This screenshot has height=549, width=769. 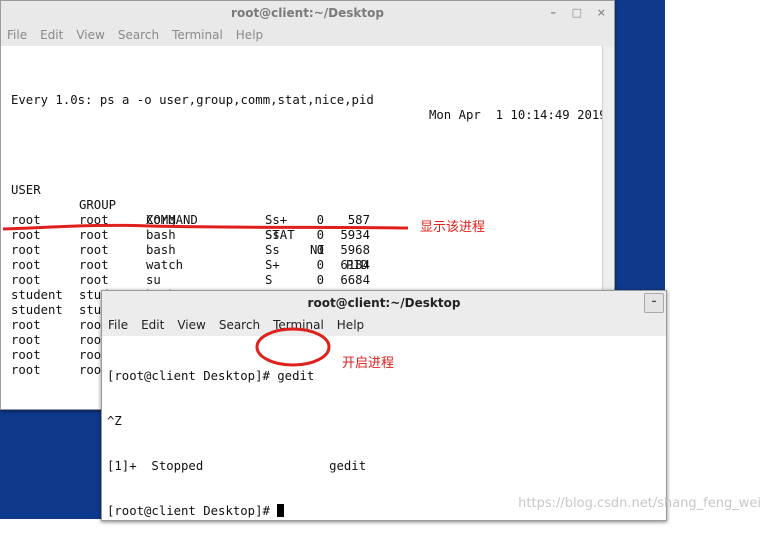 What do you see at coordinates (293, 347) in the screenshot?
I see `circle-mark` at bounding box center [293, 347].